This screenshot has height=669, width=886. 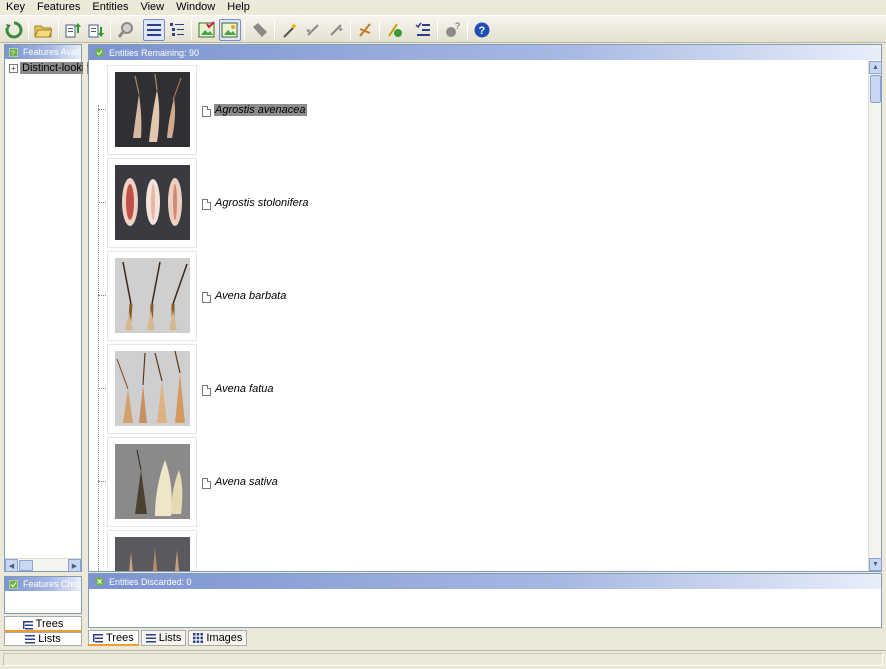 I want to click on expand-icon: +, so click(x=13, y=68).